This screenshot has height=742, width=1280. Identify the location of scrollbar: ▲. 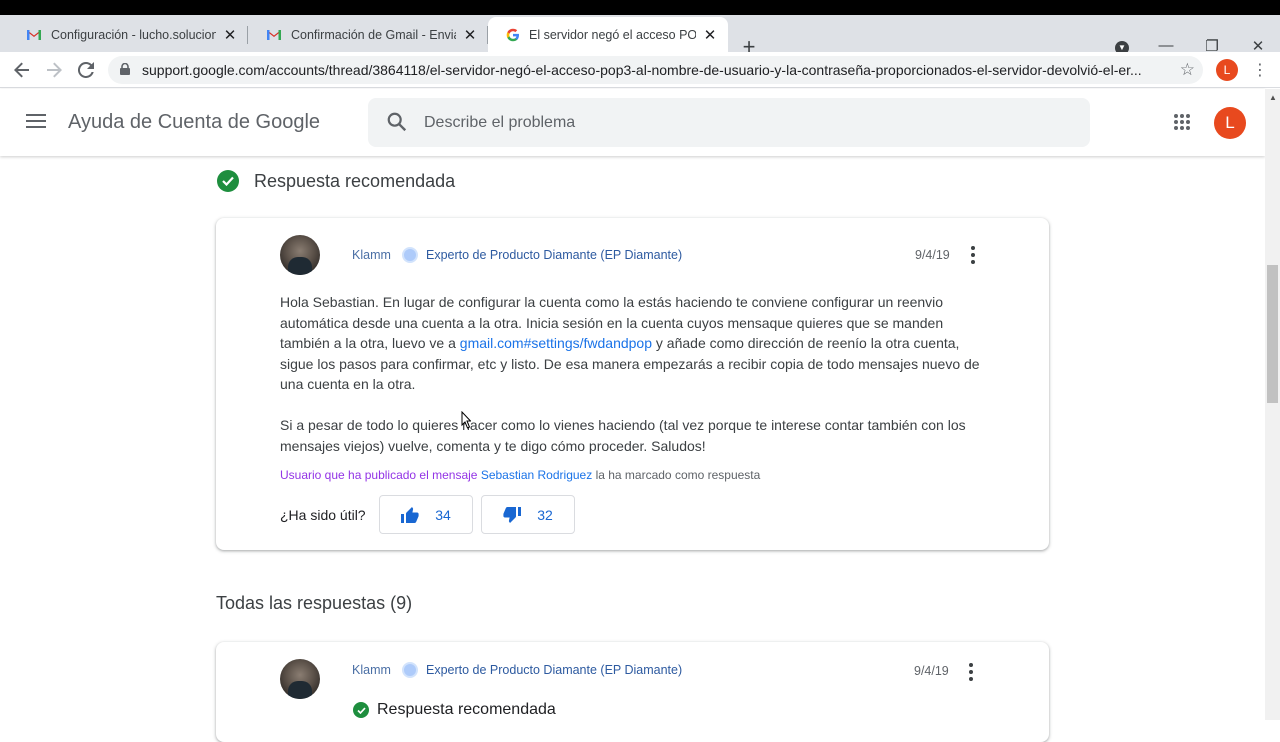
(1272, 404).